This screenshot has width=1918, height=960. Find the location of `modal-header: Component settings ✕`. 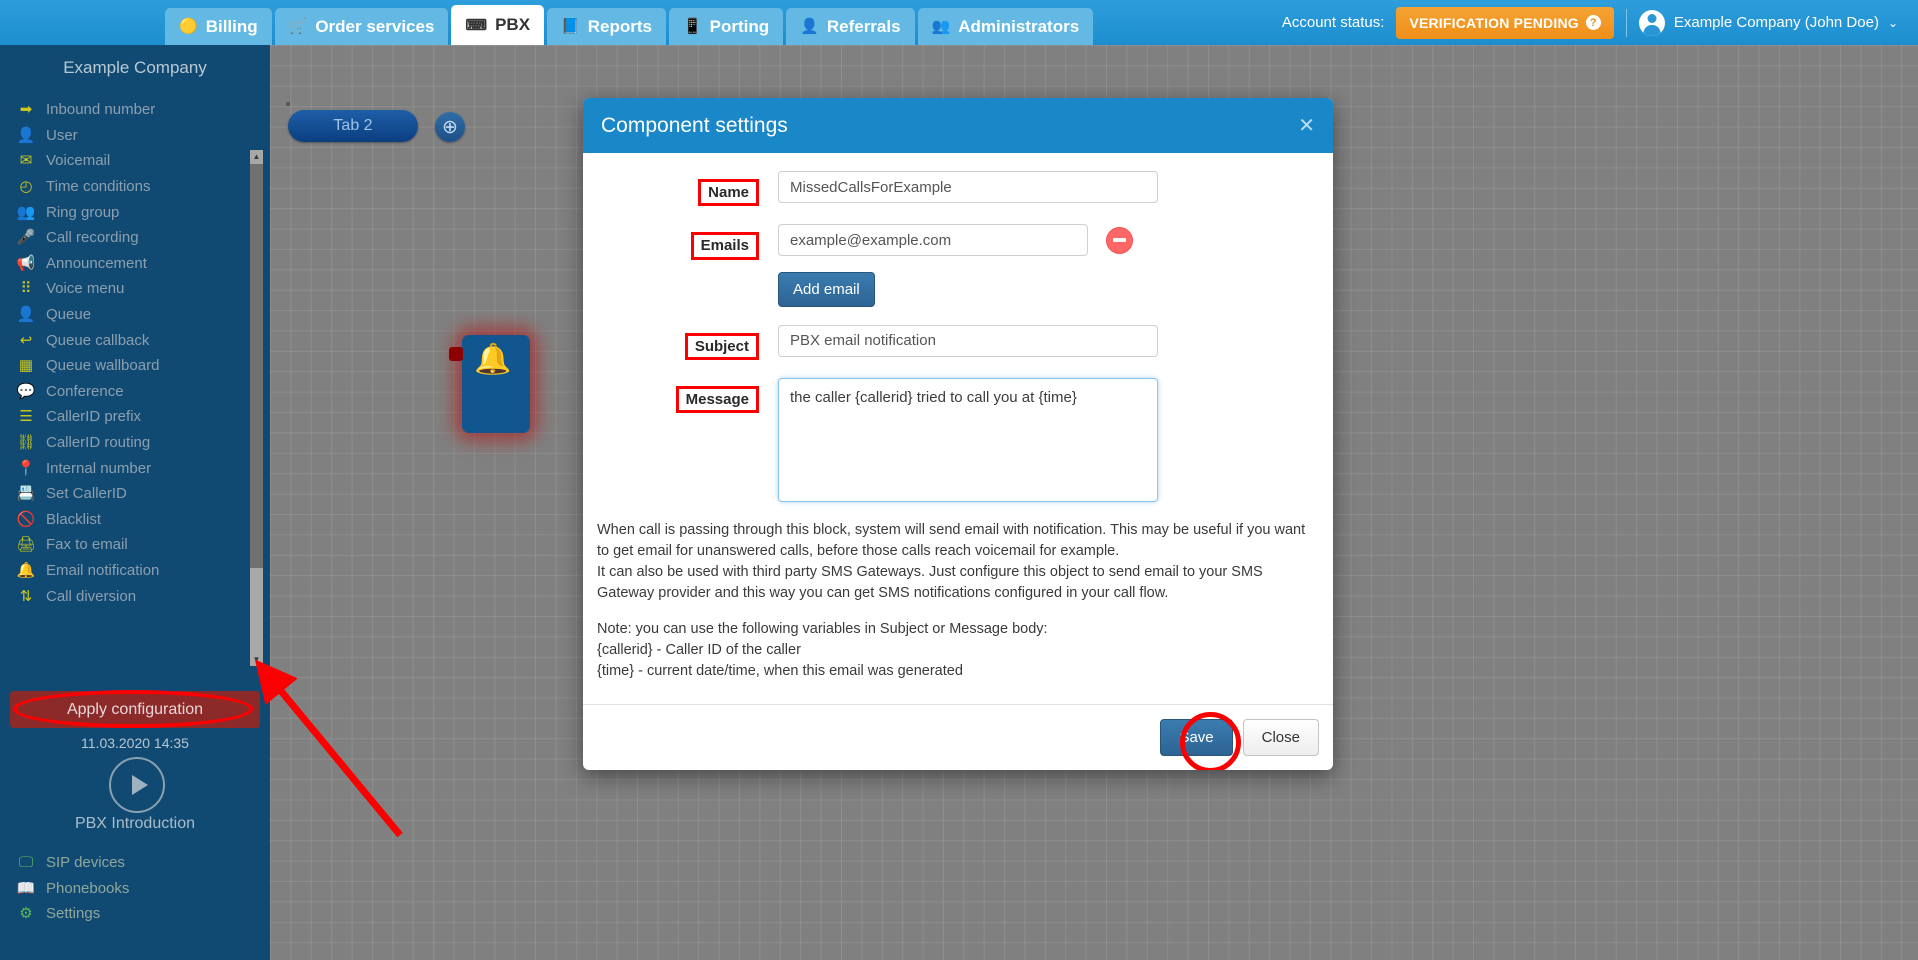

modal-header: Component settings ✕ is located at coordinates (958, 125).